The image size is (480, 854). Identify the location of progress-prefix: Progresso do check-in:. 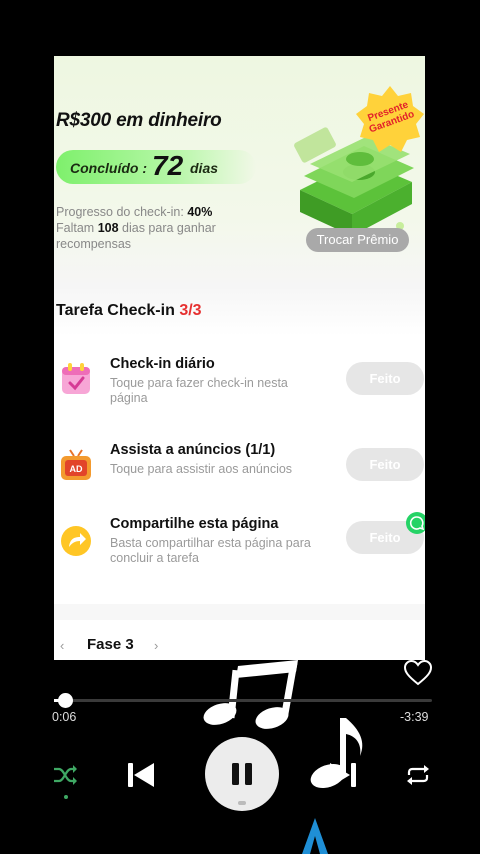
(120, 212).